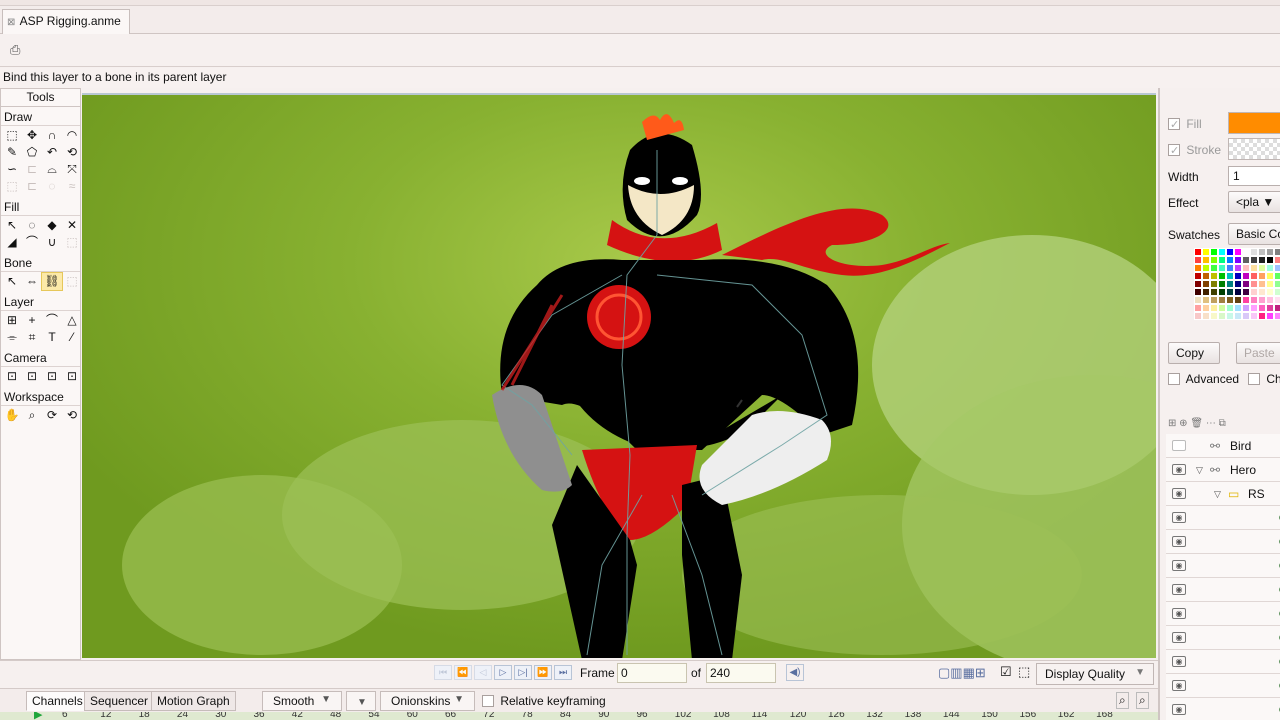  Describe the element at coordinates (72, 135) in the screenshot. I see `curvature-icon: ◠` at that location.